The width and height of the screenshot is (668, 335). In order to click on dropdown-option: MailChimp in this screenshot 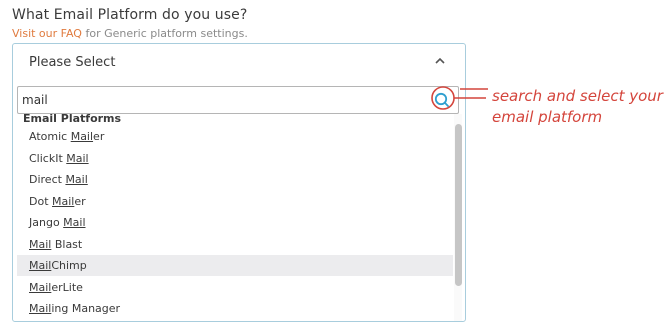, I will do `click(235, 265)`.